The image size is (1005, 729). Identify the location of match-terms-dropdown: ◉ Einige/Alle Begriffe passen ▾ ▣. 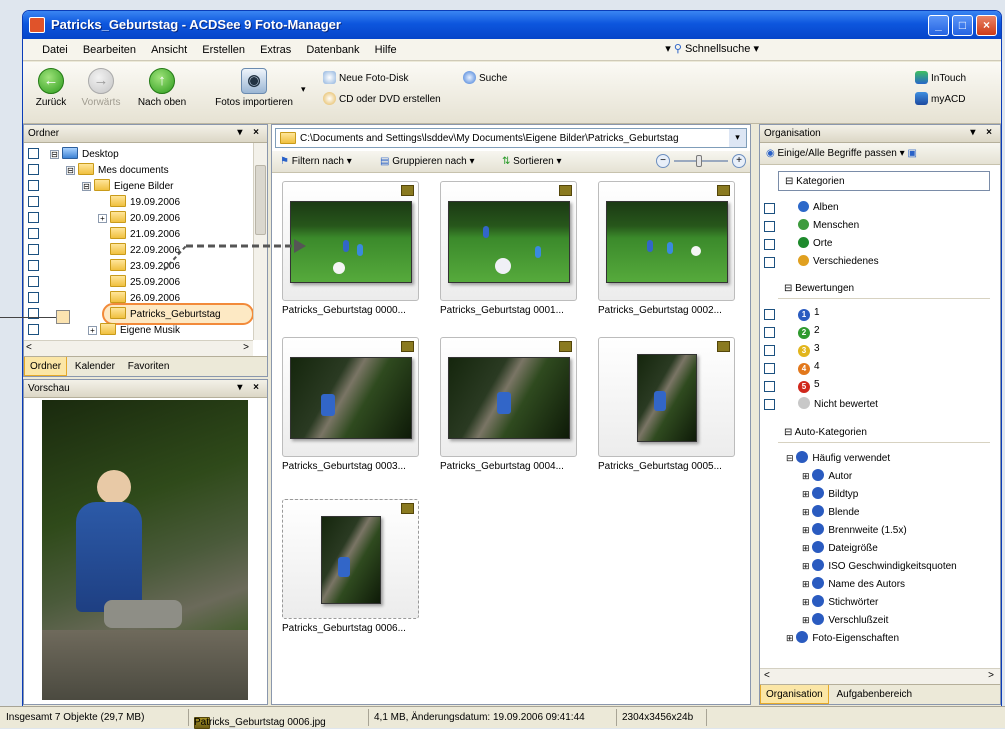
(841, 153).